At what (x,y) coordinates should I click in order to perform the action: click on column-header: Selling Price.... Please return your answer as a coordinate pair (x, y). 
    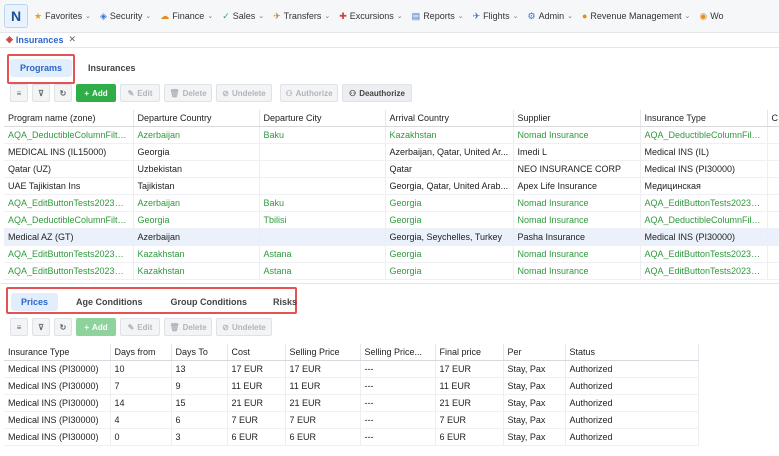
    Looking at the image, I should click on (398, 352).